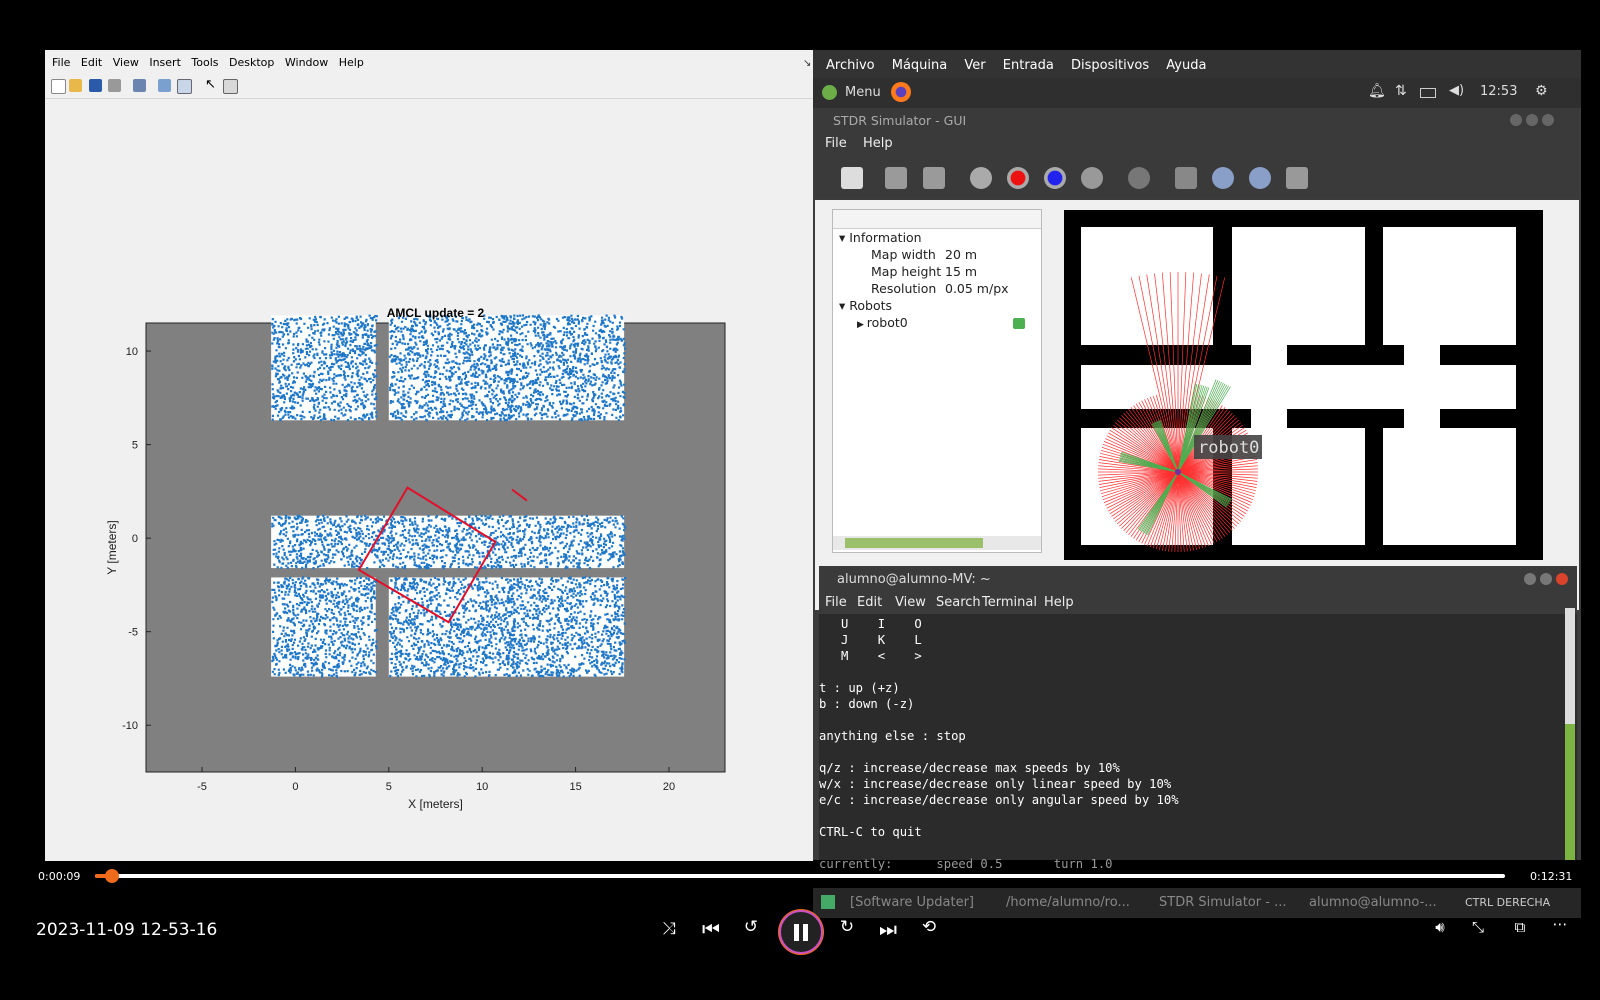 The height and width of the screenshot is (1000, 1600). What do you see at coordinates (961, 271) in the screenshot?
I see `tree-map-height-value: 15 m` at bounding box center [961, 271].